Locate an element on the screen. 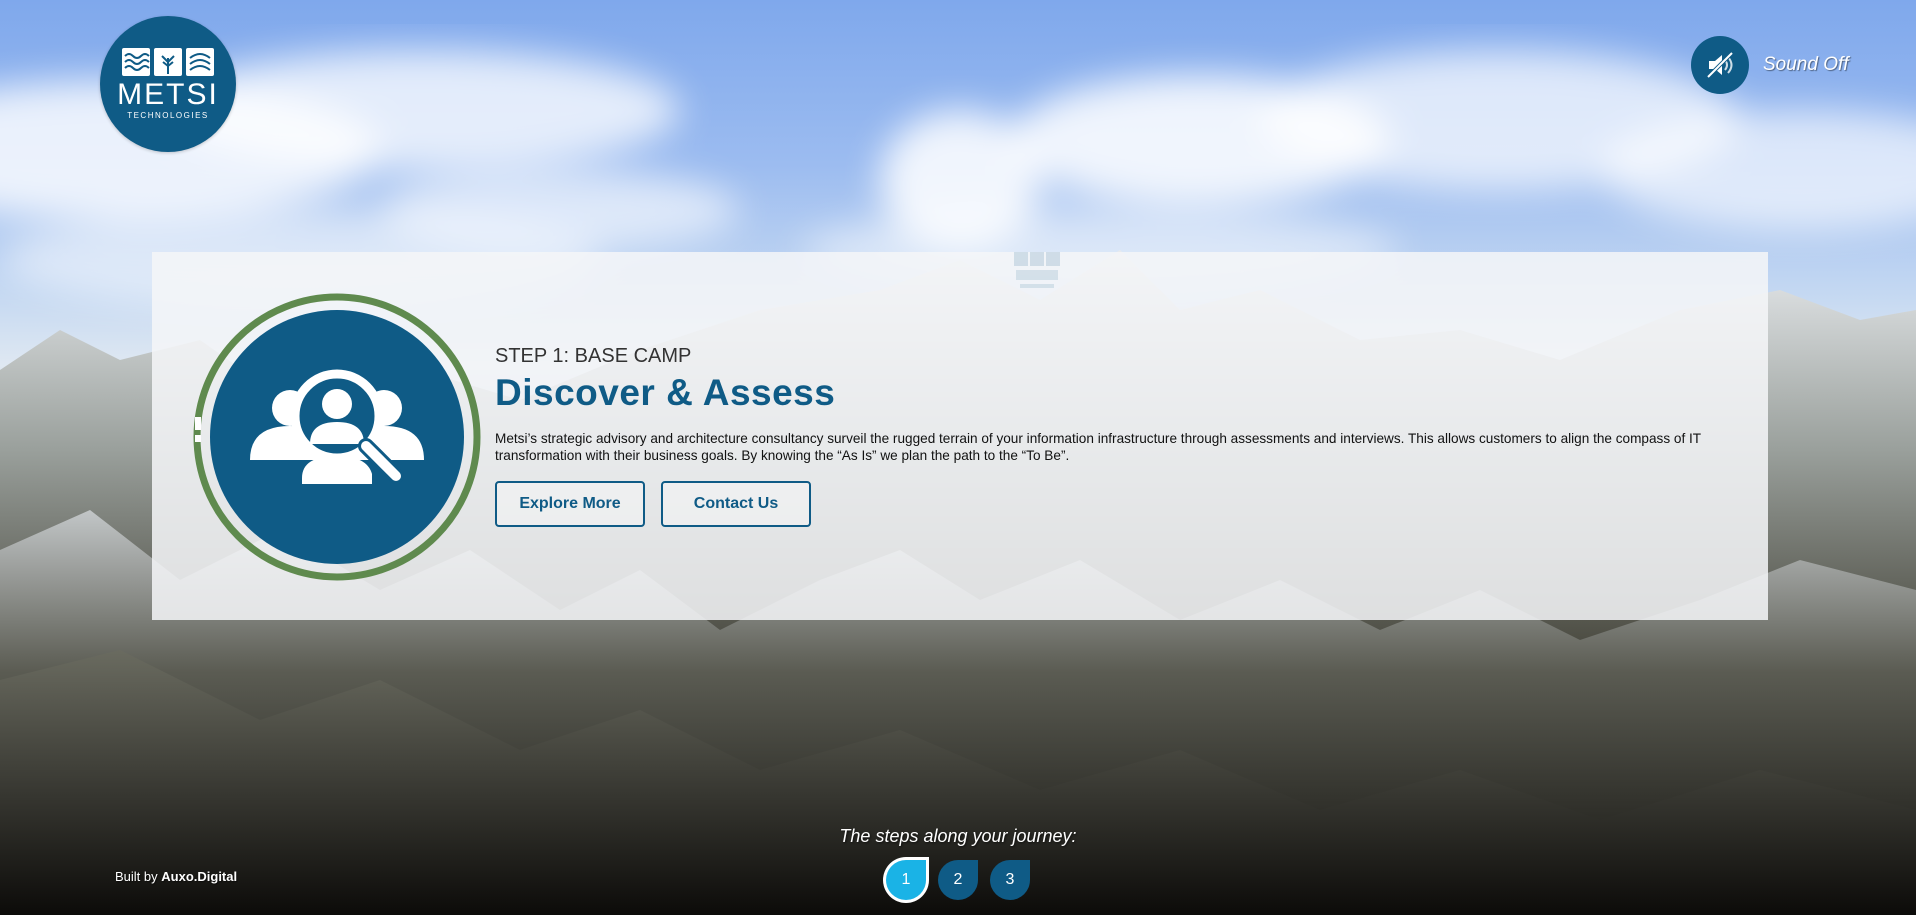  logo-subtitle: TECHNOLOGIES is located at coordinates (168, 115).